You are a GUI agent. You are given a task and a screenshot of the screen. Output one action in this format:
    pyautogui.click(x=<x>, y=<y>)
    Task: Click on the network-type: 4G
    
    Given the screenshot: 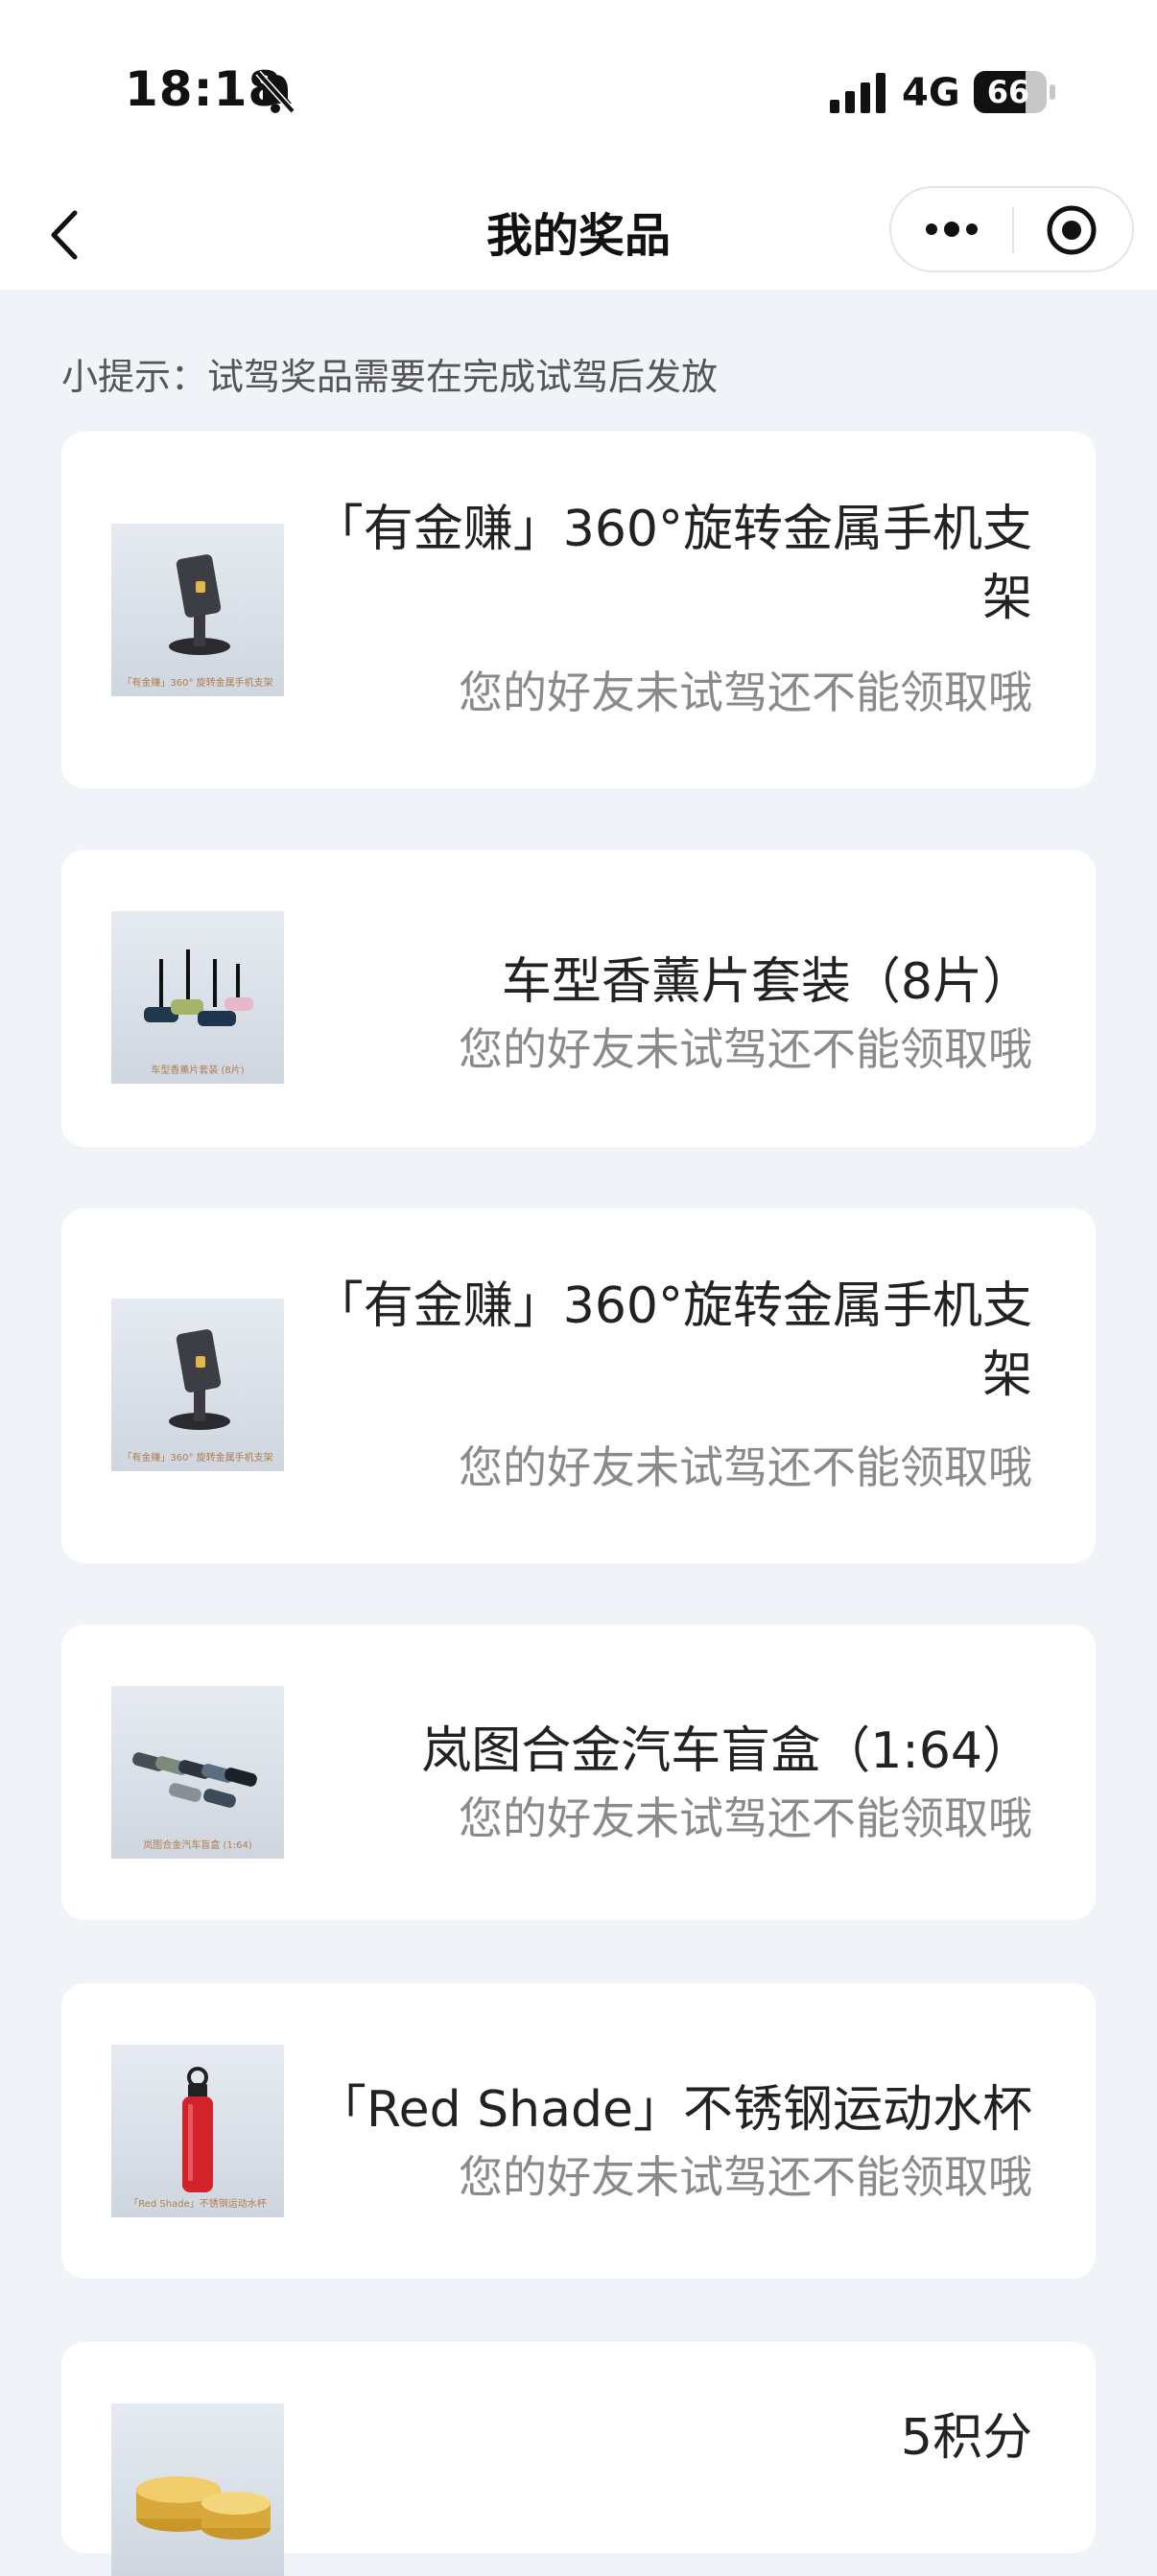 What is the action you would take?
    pyautogui.click(x=931, y=93)
    